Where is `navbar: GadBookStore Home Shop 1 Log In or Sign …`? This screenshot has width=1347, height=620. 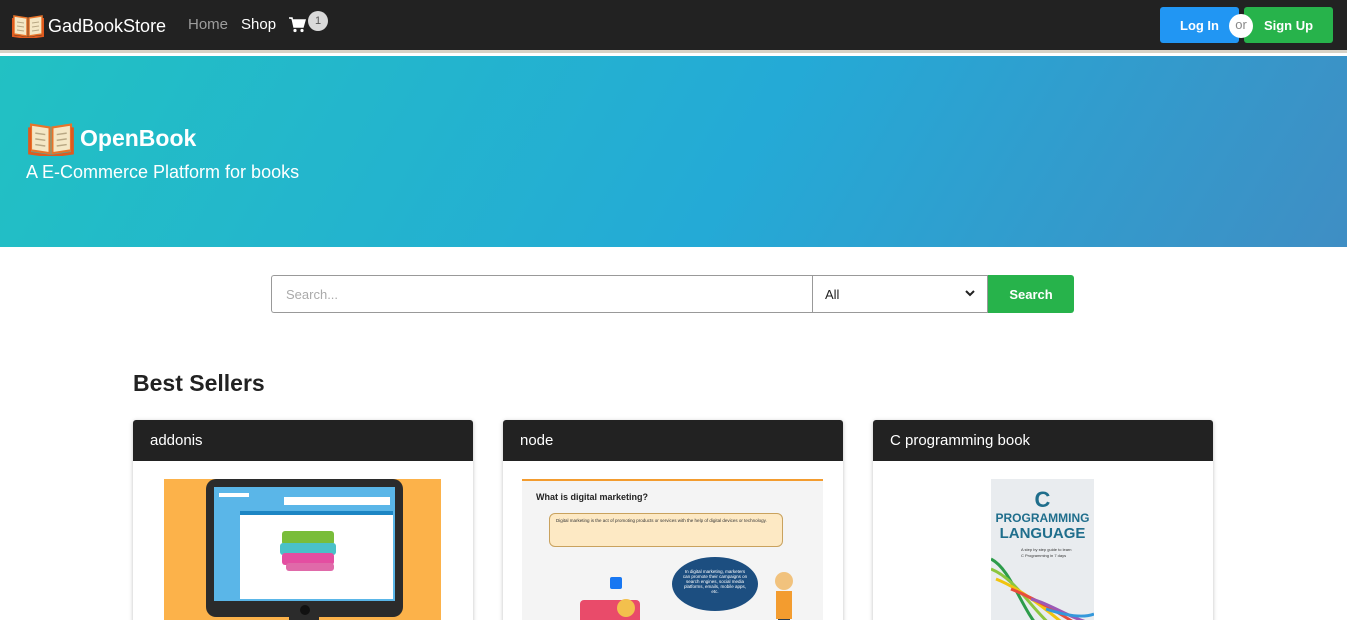 navbar: GadBookStore Home Shop 1 Log In or Sign … is located at coordinates (673, 26).